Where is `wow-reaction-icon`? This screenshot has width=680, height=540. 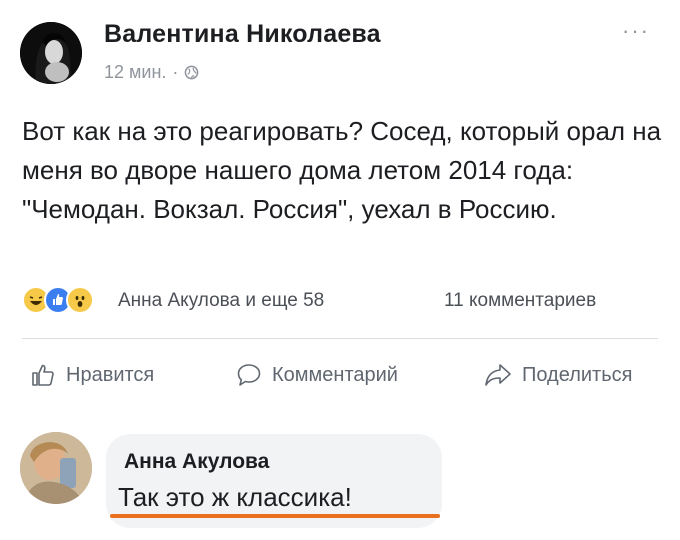
wow-reaction-icon is located at coordinates (80, 300).